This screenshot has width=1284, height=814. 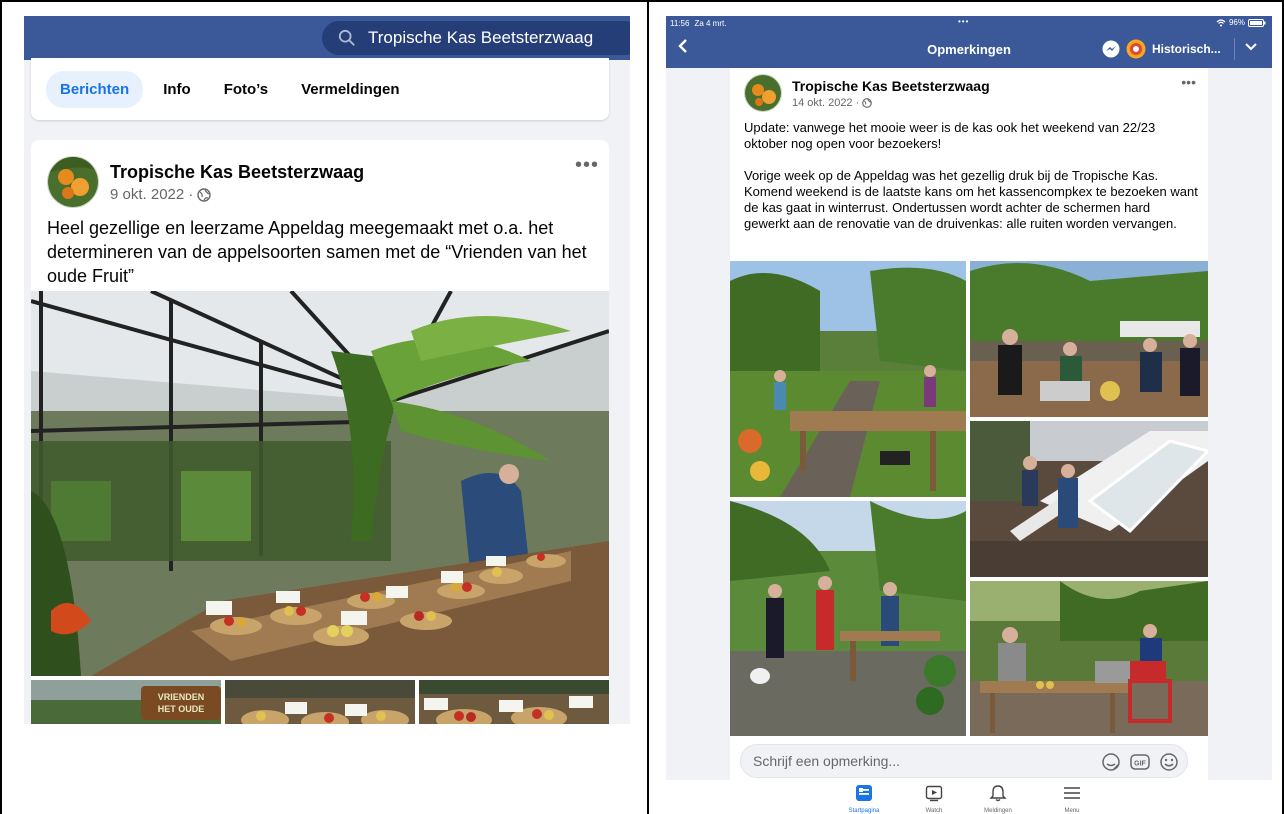 What do you see at coordinates (964, 761) in the screenshot?
I see `comment-input: Schrijf een opmerking... GIF` at bounding box center [964, 761].